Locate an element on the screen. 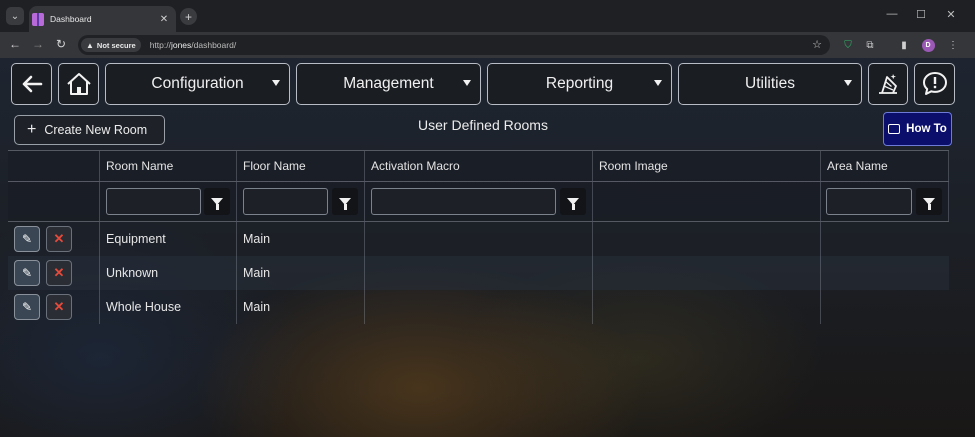 This screenshot has width=975, height=437. column-header-room-name: Room Name is located at coordinates (168, 166).